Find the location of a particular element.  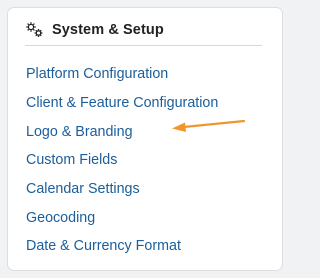

list-item: Platform Configuration is located at coordinates (122, 74).